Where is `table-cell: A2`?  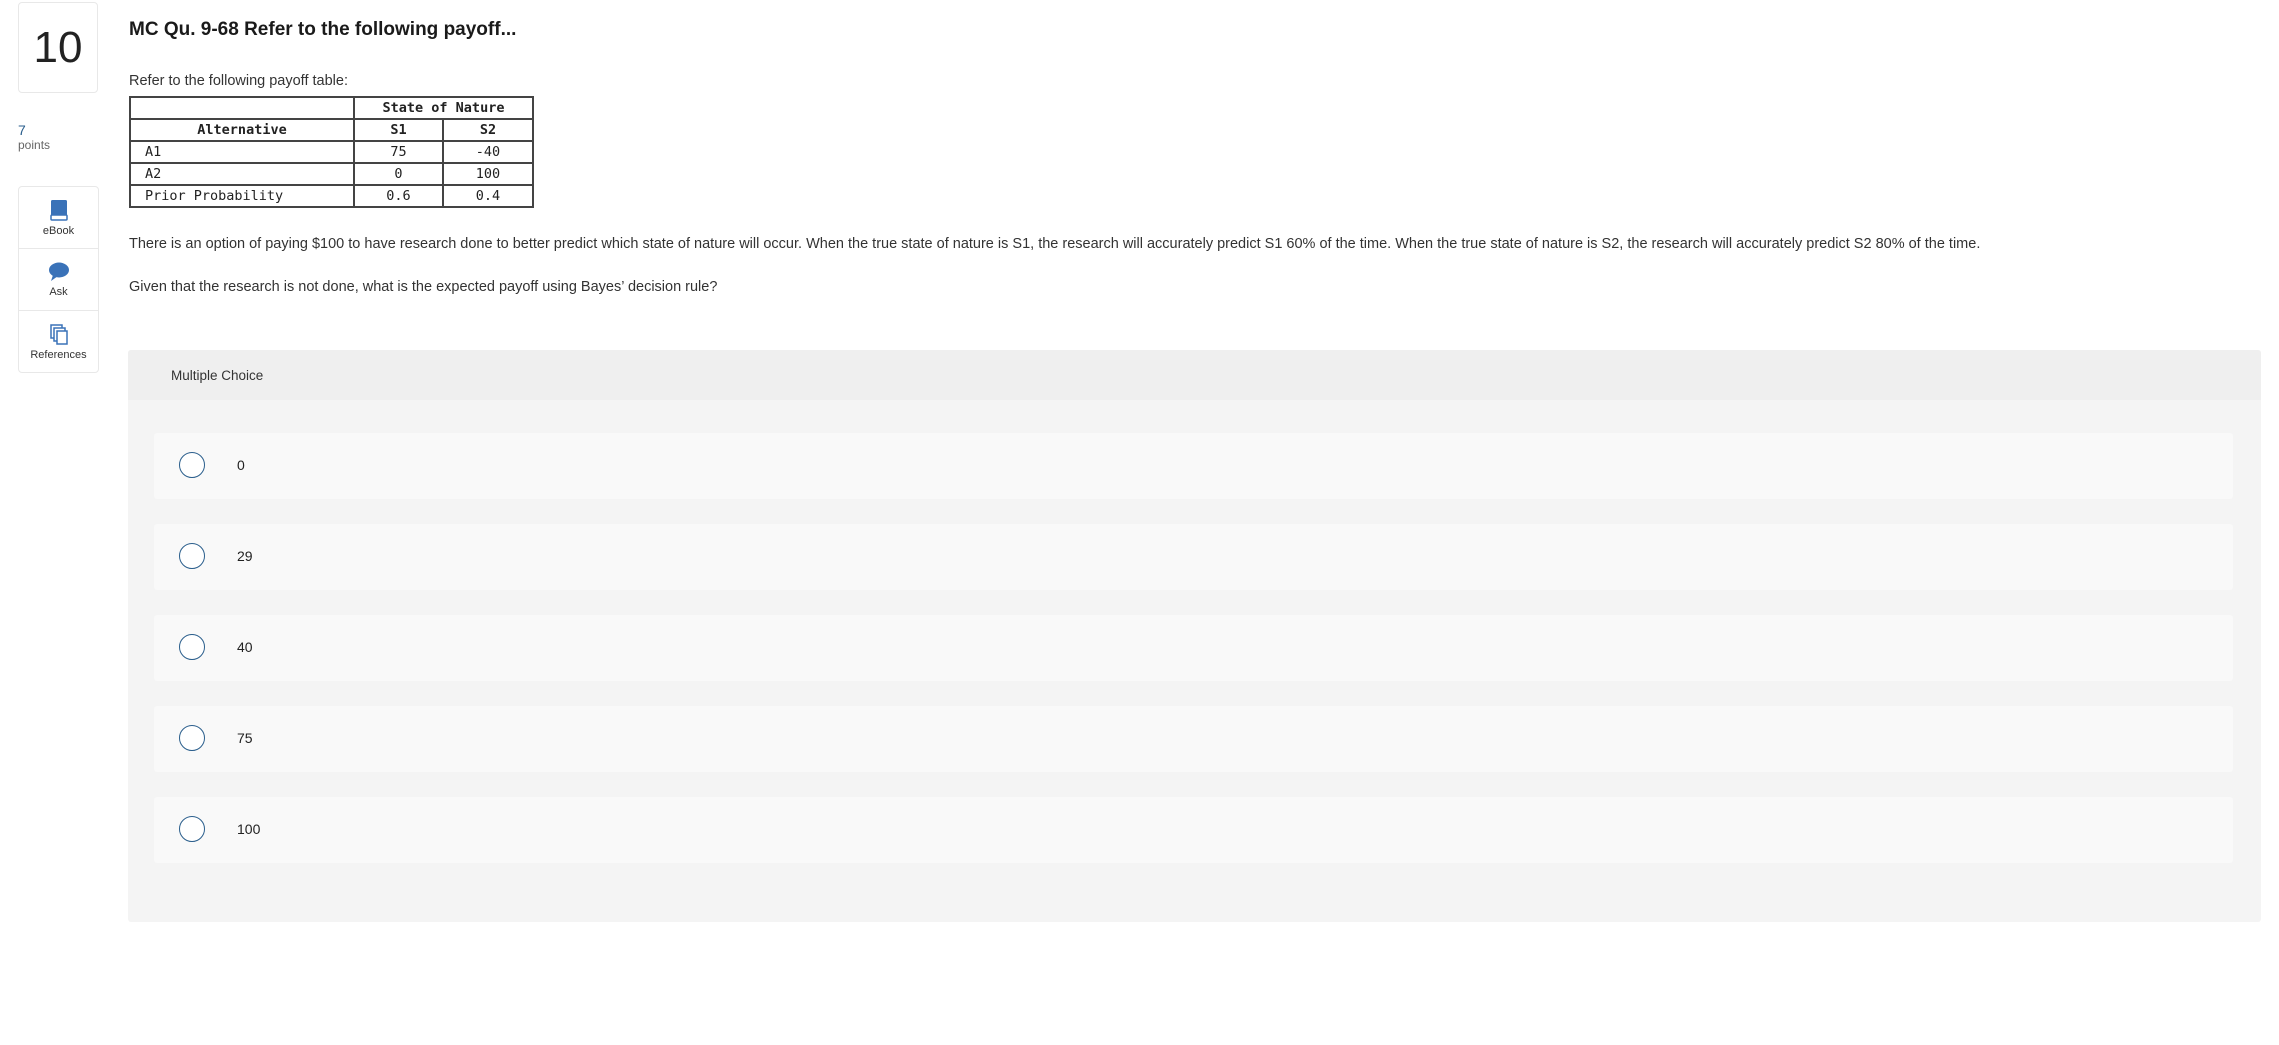 table-cell: A2 is located at coordinates (242, 174).